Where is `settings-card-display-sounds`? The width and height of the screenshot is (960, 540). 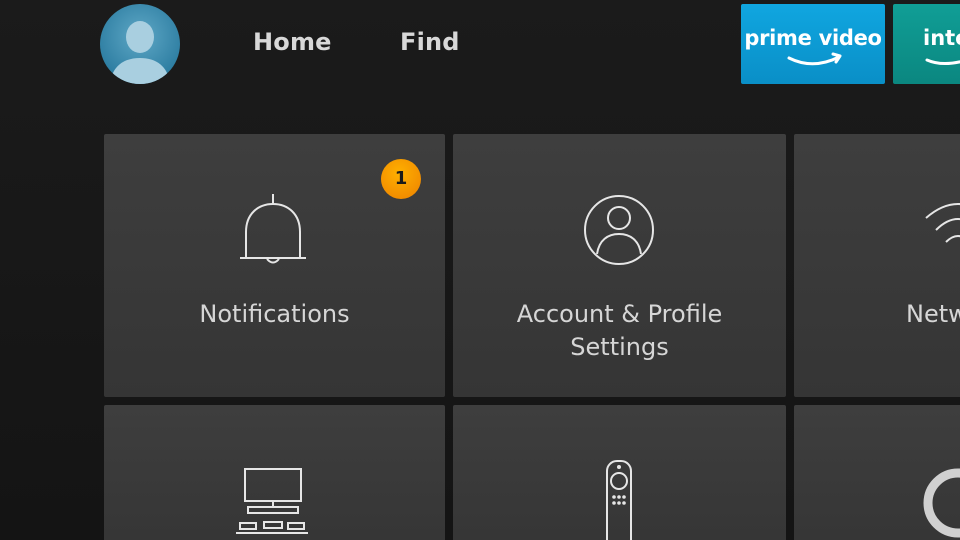
settings-card-display-sounds is located at coordinates (274, 472).